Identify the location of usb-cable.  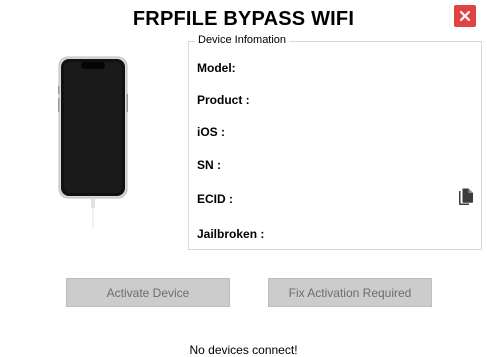
(93, 213).